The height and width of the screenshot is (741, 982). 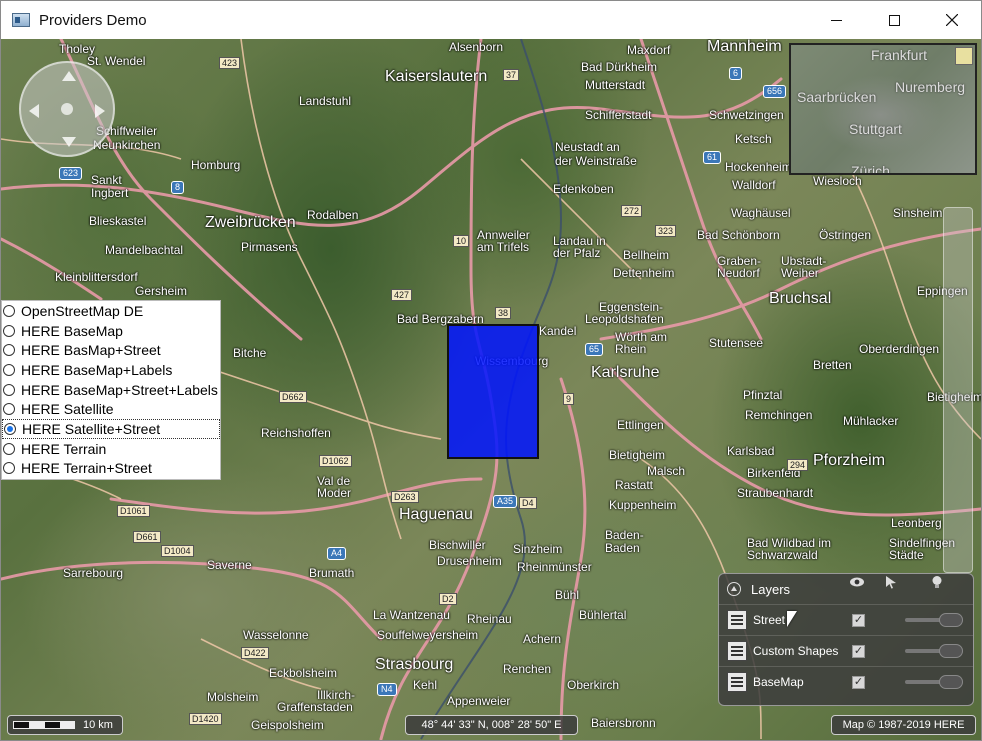 What do you see at coordinates (111, 311) in the screenshot?
I see `provider-option: OpenStreetMap DE` at bounding box center [111, 311].